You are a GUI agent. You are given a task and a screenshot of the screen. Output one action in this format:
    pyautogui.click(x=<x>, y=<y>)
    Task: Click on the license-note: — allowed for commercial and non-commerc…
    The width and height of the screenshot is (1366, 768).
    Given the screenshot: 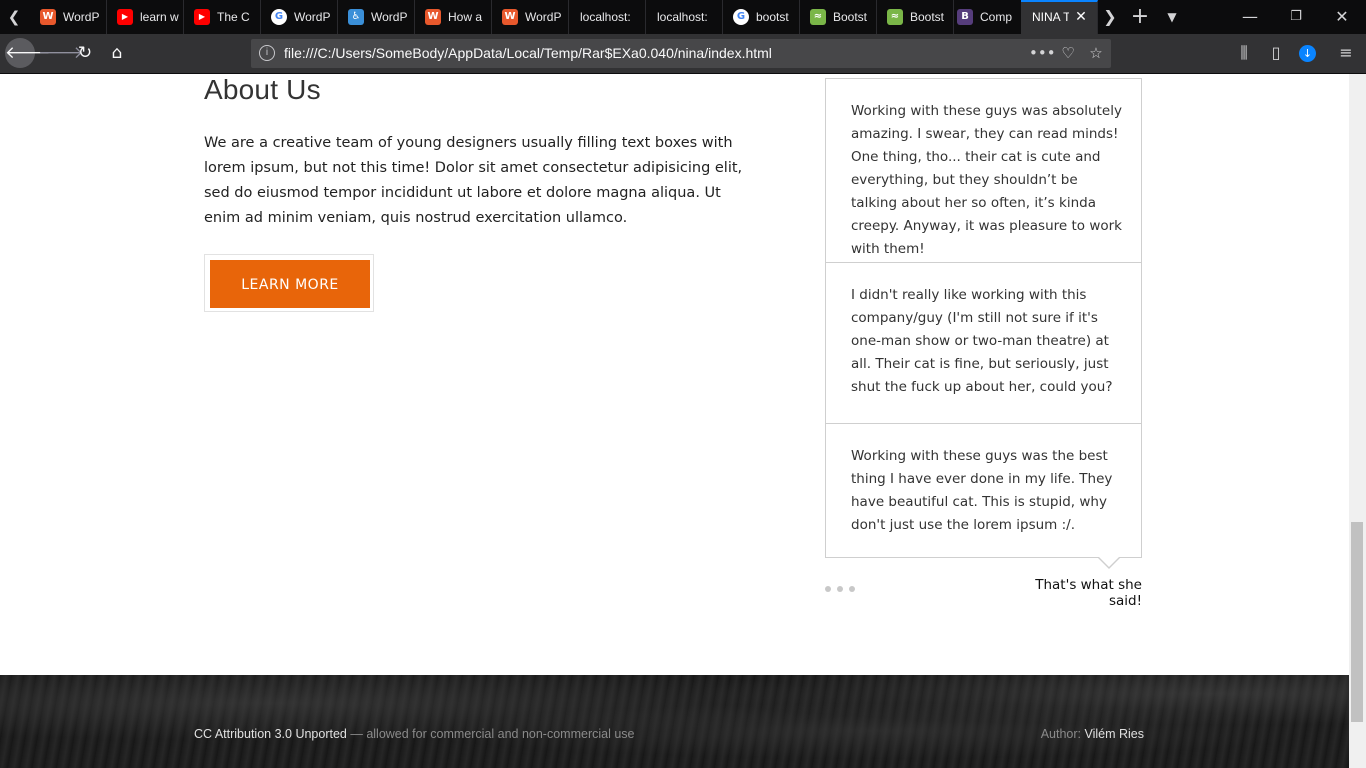 What is the action you would take?
    pyautogui.click(x=490, y=734)
    